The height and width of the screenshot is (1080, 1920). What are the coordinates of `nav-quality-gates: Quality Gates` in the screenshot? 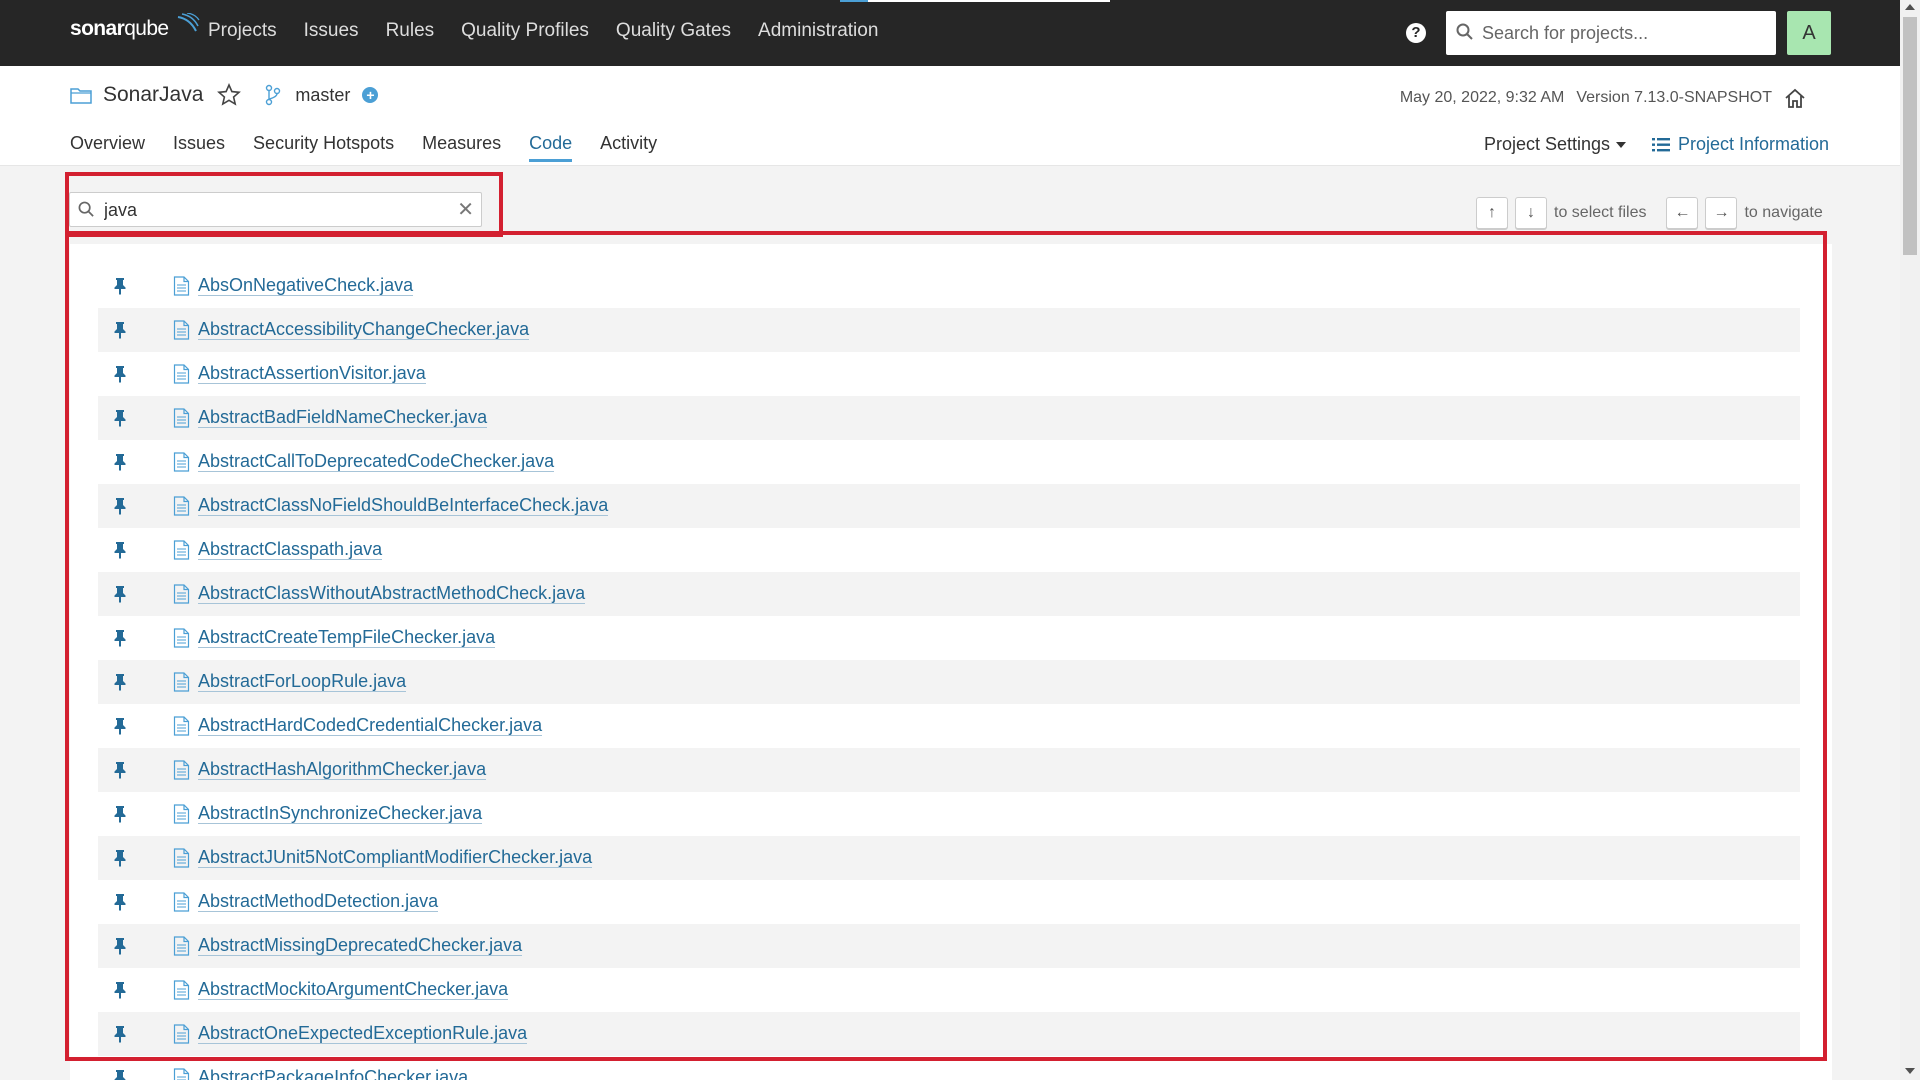 It's located at (673, 31).